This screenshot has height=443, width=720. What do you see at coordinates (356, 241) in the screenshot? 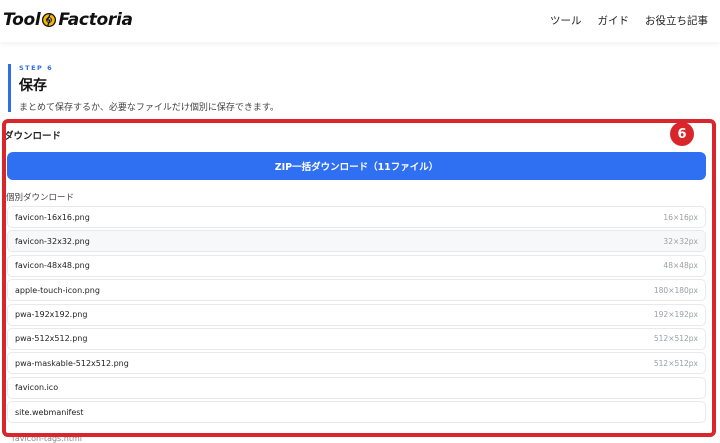
I see `file-row: favicon-32x32.png 32×32px` at bounding box center [356, 241].